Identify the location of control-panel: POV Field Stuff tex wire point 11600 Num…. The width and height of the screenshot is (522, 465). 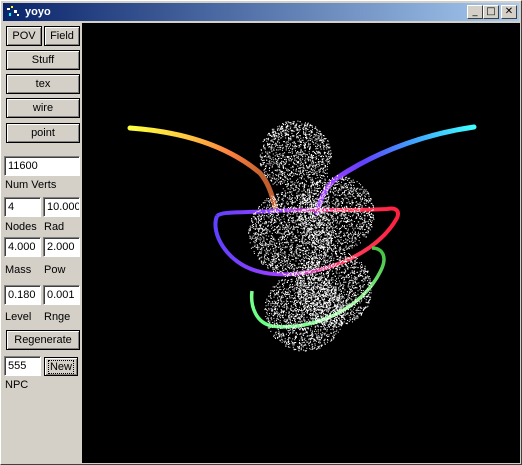
(42, 243).